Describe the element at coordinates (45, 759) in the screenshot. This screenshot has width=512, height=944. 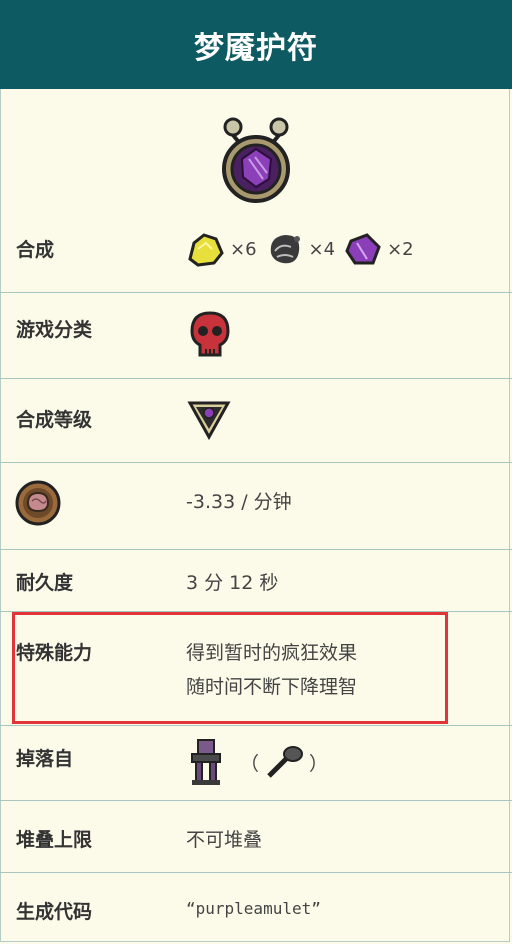
I see `drop-label: 掉落自` at that location.